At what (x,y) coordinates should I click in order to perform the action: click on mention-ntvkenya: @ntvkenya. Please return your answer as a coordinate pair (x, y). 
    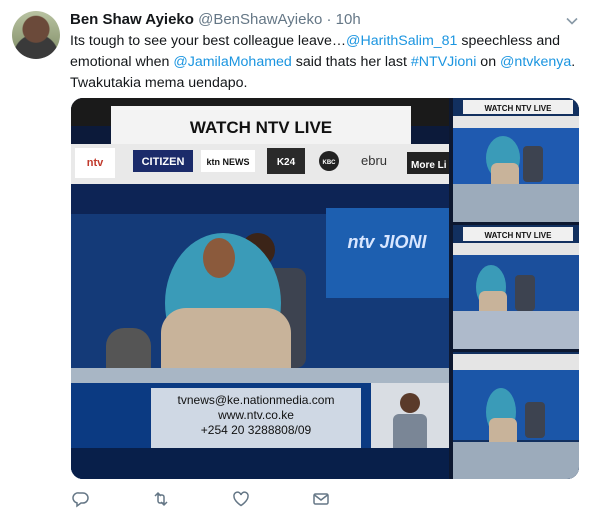
    Looking at the image, I should click on (535, 62).